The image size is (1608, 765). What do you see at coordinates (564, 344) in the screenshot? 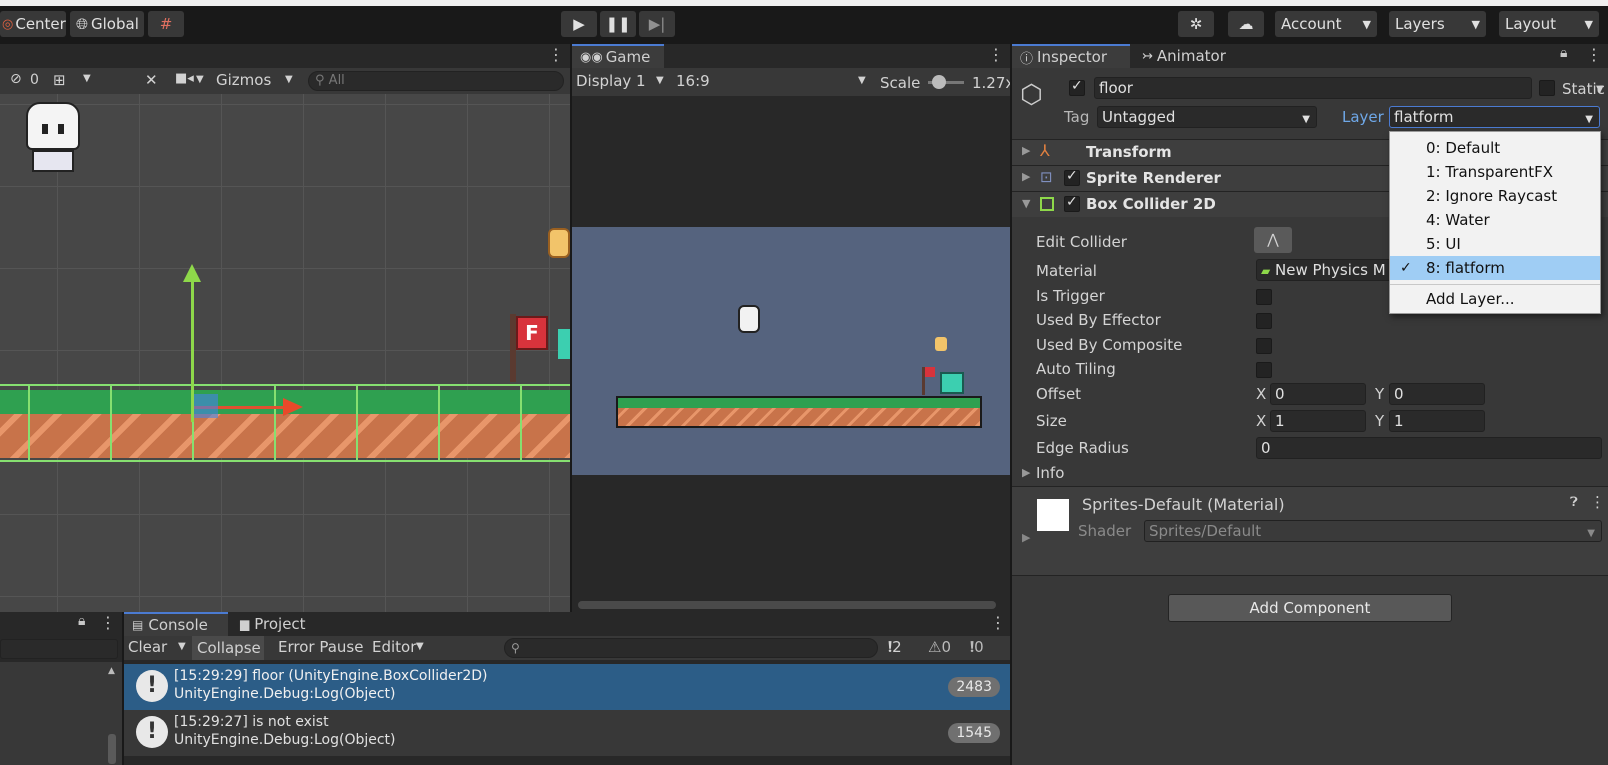
I see `enemy-sprite` at bounding box center [564, 344].